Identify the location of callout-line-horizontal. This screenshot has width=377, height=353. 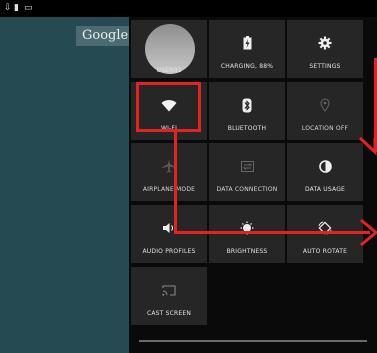
(272, 232).